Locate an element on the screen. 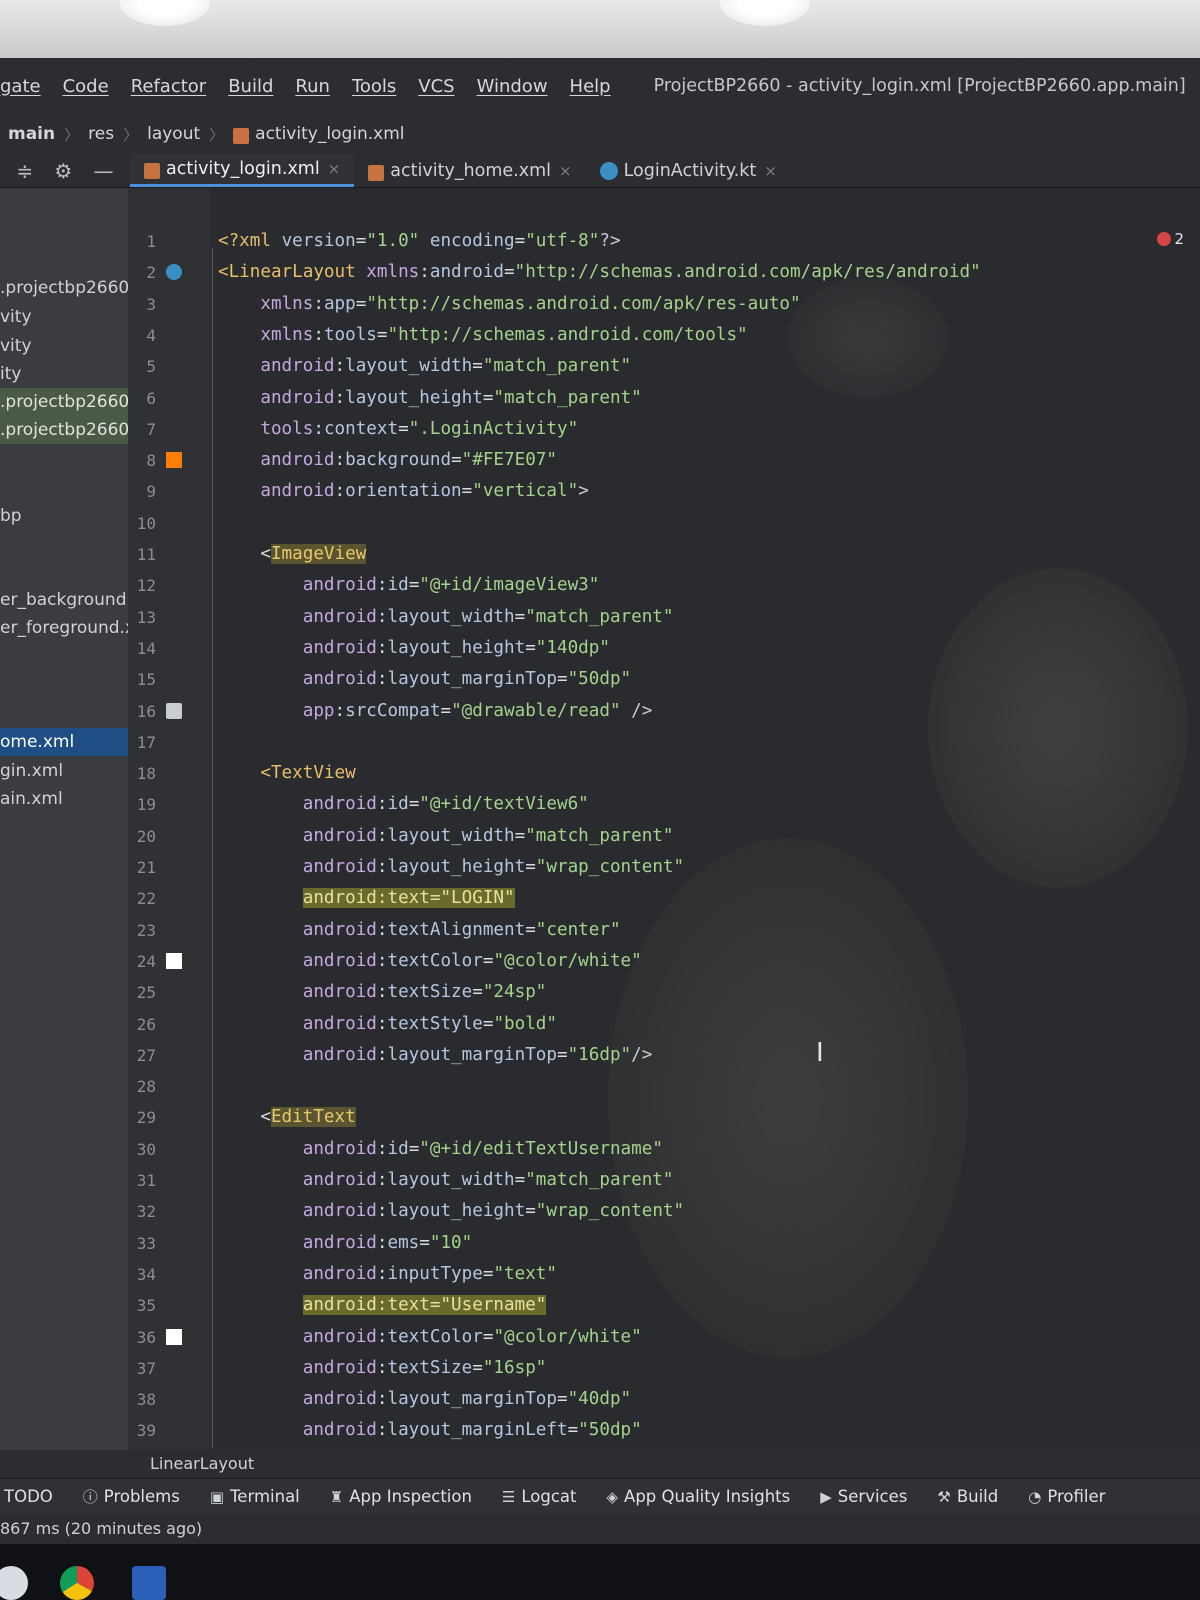  todo-button: TODO is located at coordinates (26, 1496).